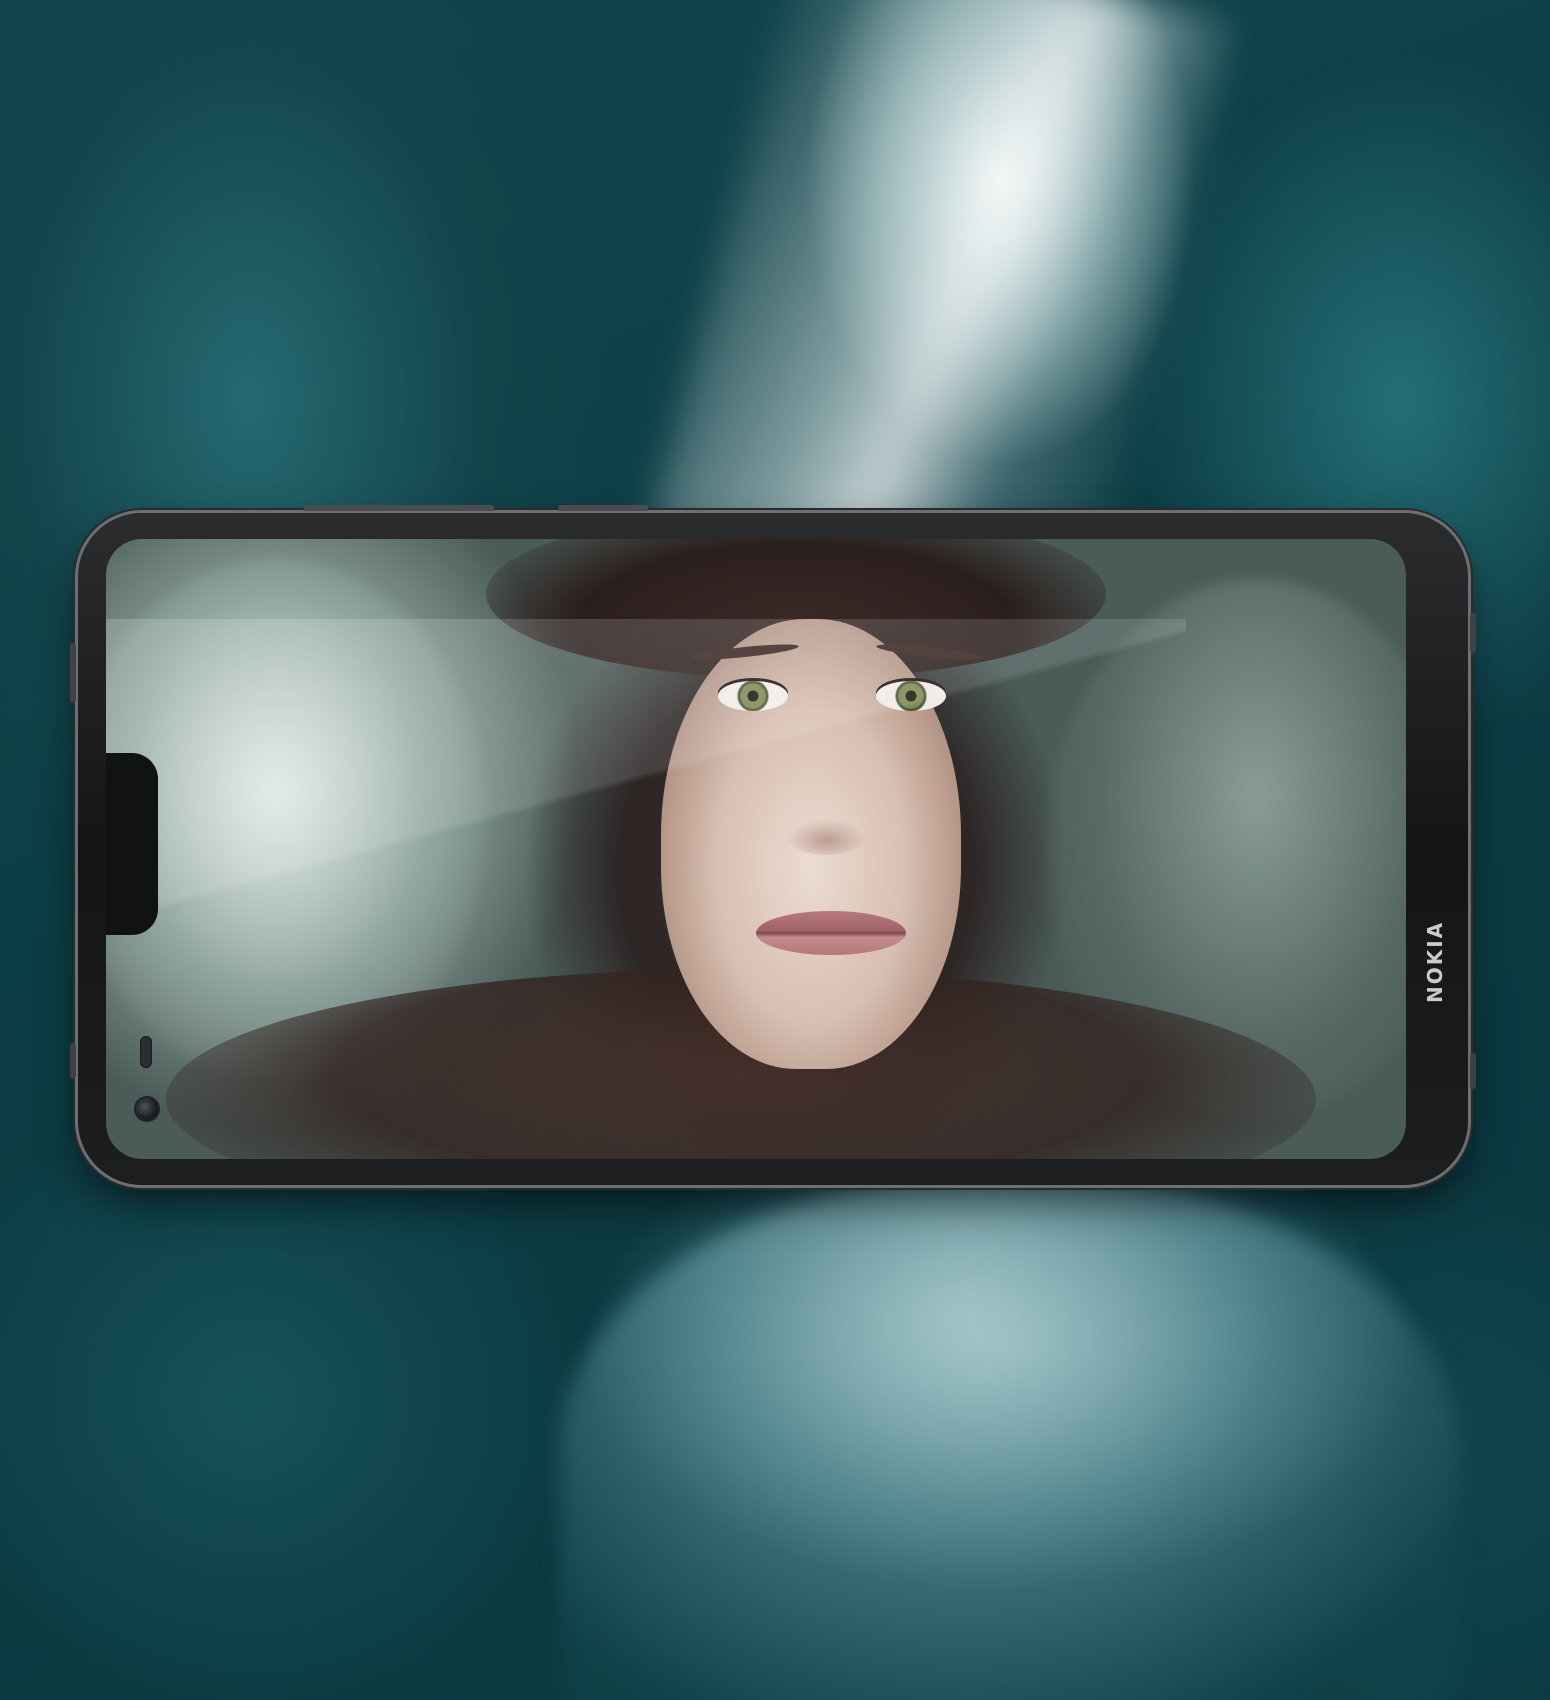  I want to click on volume-button, so click(399, 508).